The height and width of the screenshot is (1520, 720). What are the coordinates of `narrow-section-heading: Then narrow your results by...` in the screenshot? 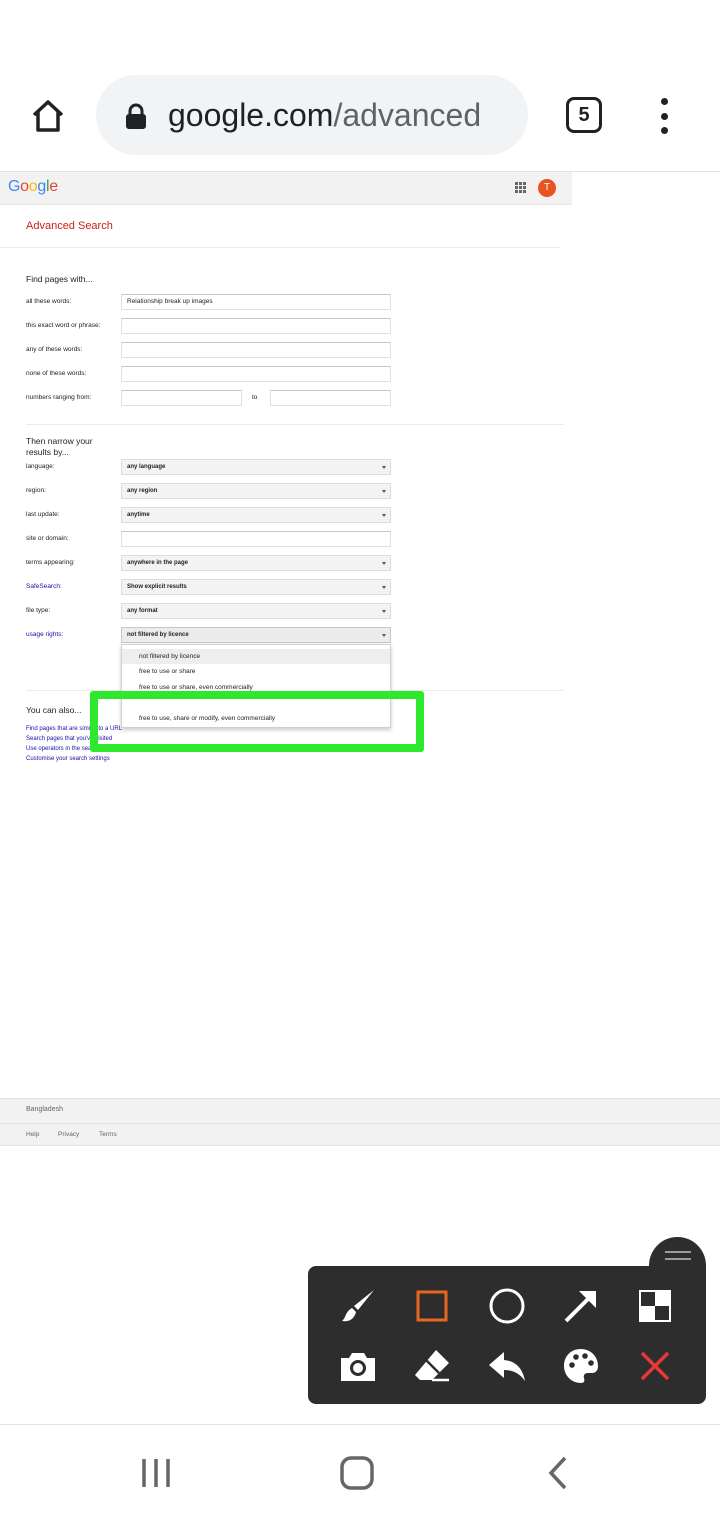 It's located at (59, 446).